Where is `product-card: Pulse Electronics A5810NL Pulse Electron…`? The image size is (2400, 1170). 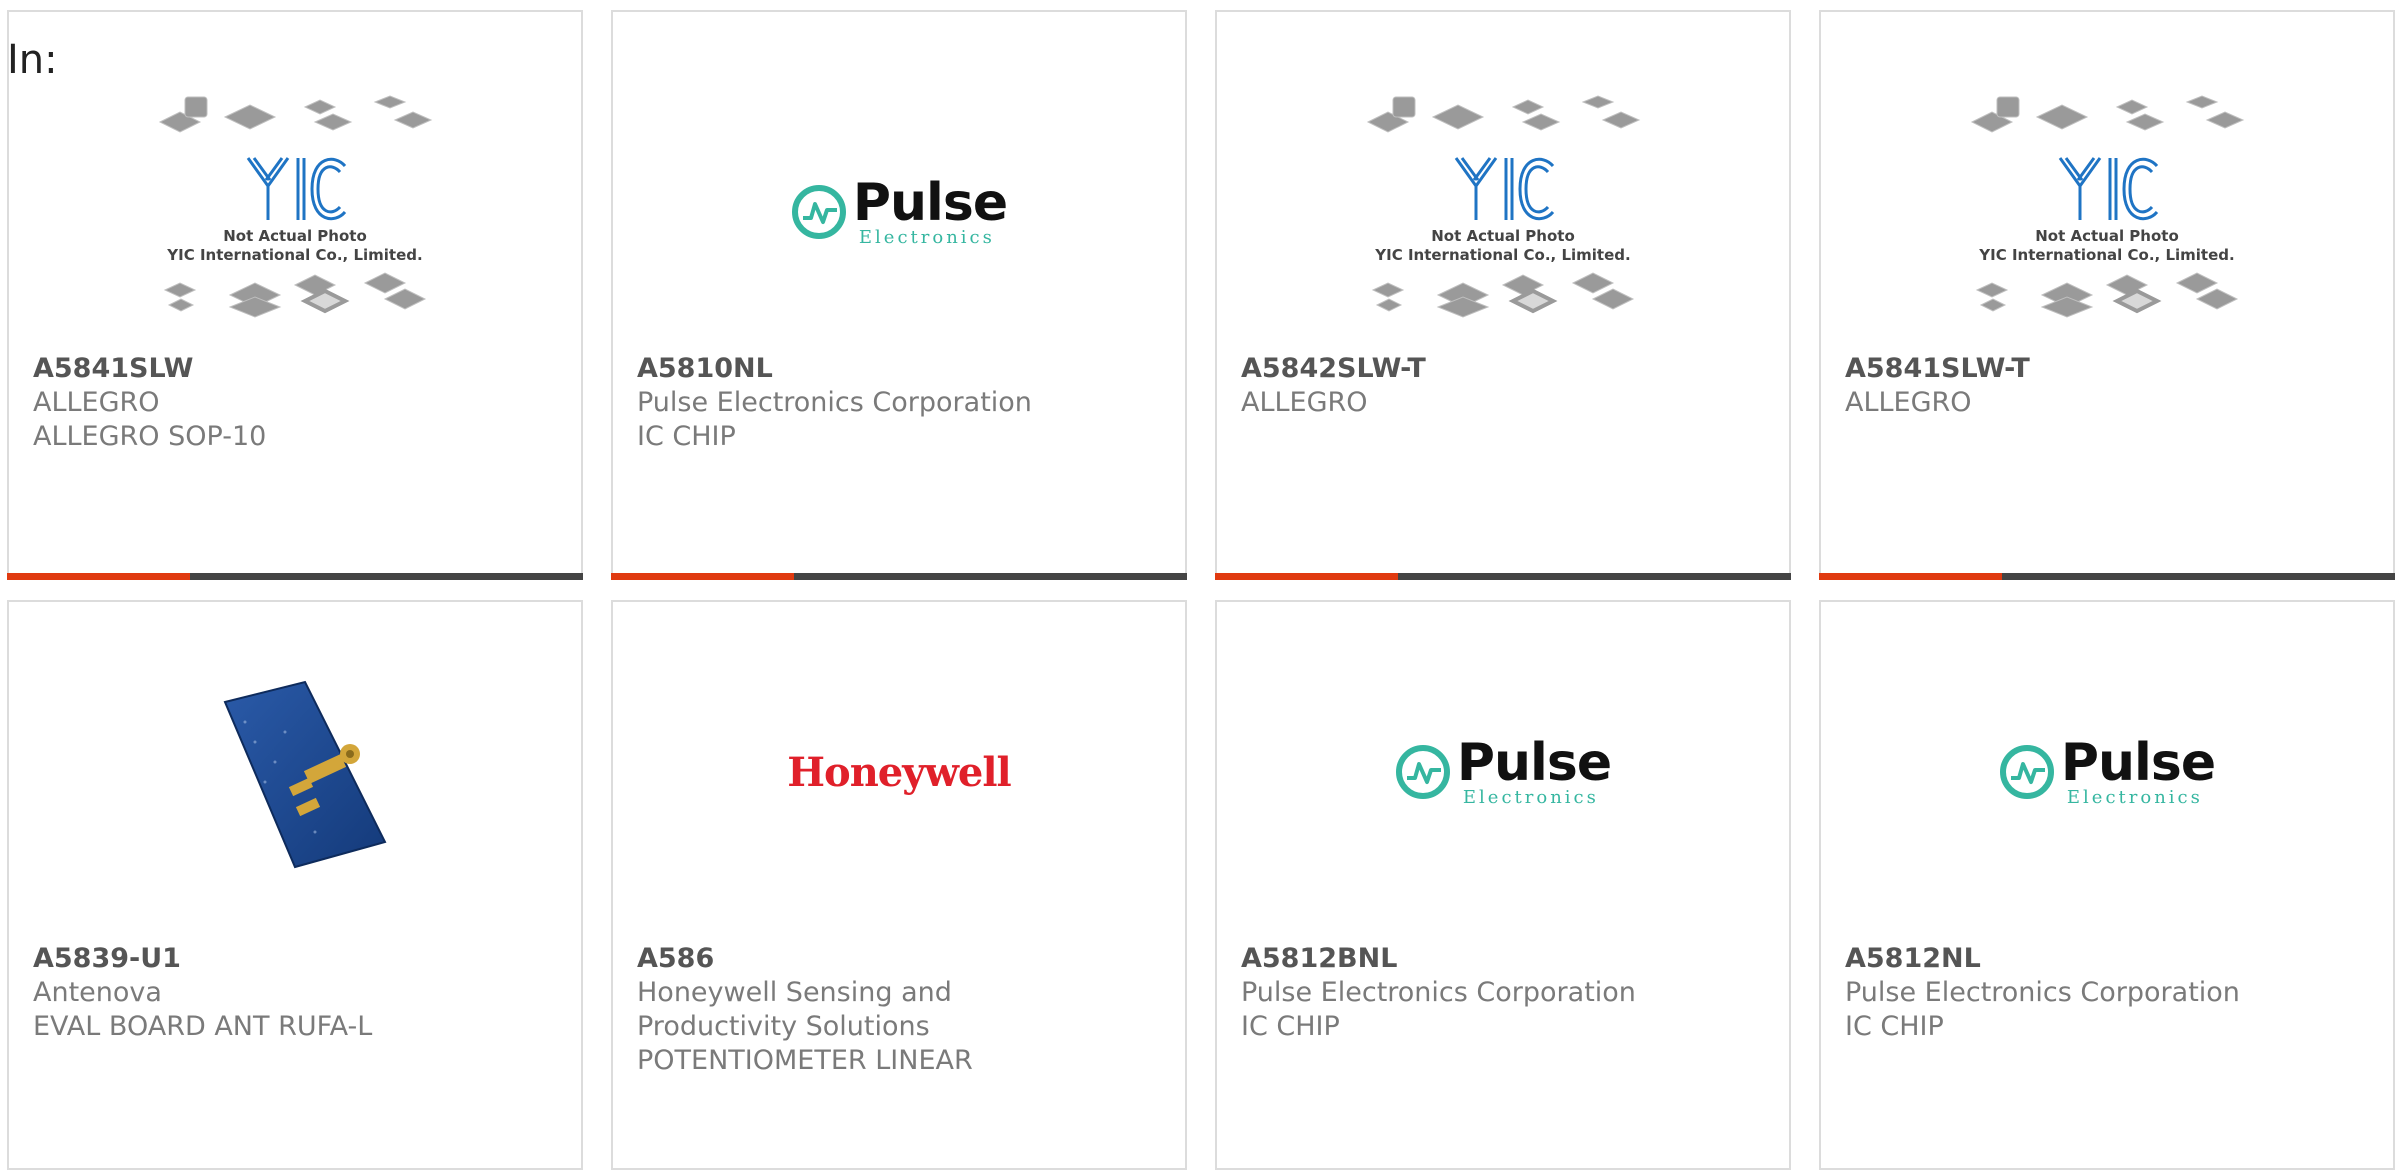 product-card: Pulse Electronics A5810NL Pulse Electron… is located at coordinates (899, 295).